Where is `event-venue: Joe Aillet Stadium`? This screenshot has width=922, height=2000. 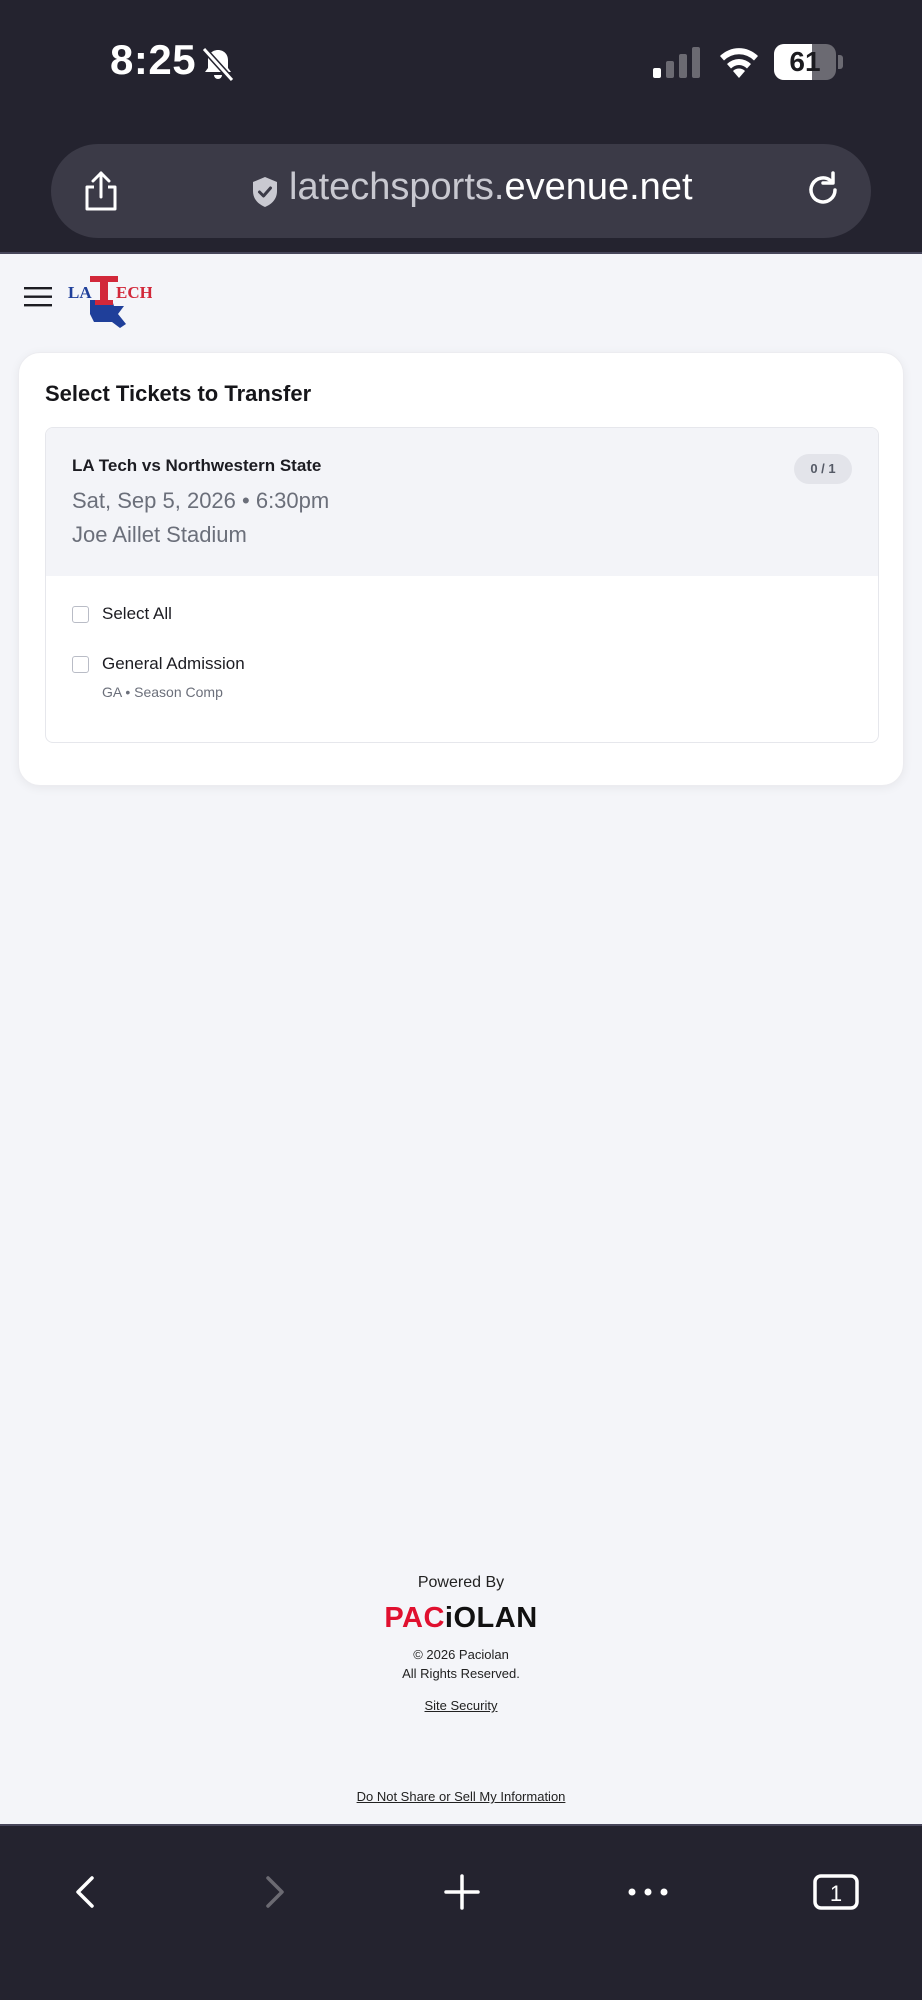
event-venue: Joe Aillet Stadium is located at coordinates (159, 534).